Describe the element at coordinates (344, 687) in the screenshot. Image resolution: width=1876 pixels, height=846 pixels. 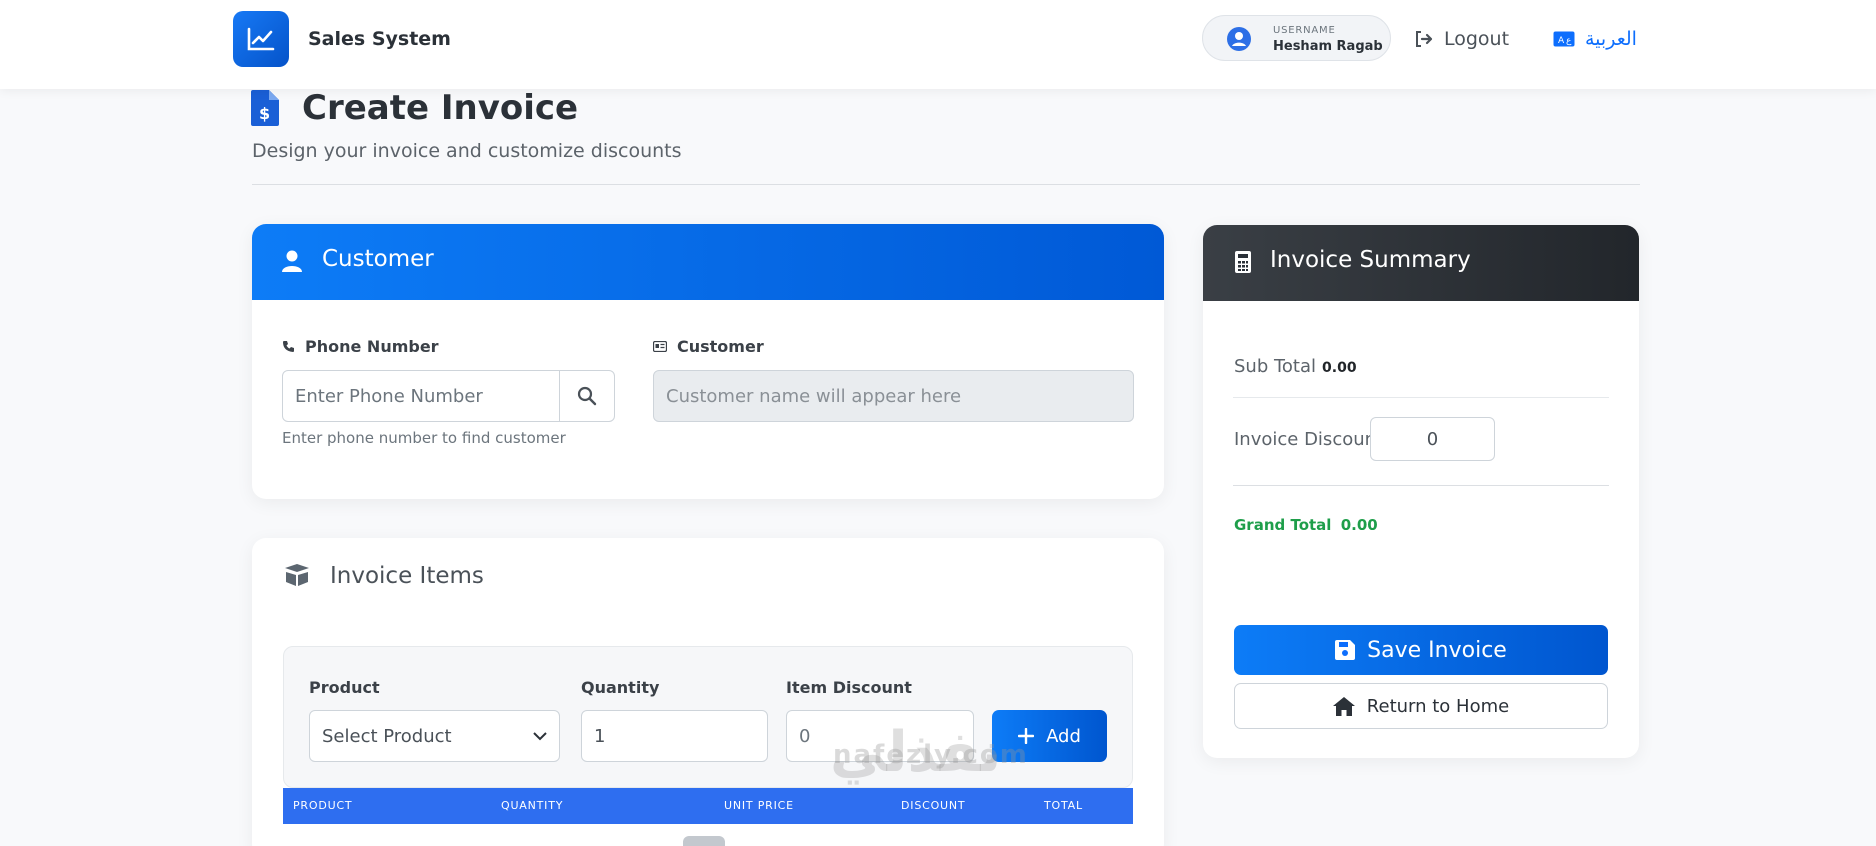
I see `product-label: Product` at that location.